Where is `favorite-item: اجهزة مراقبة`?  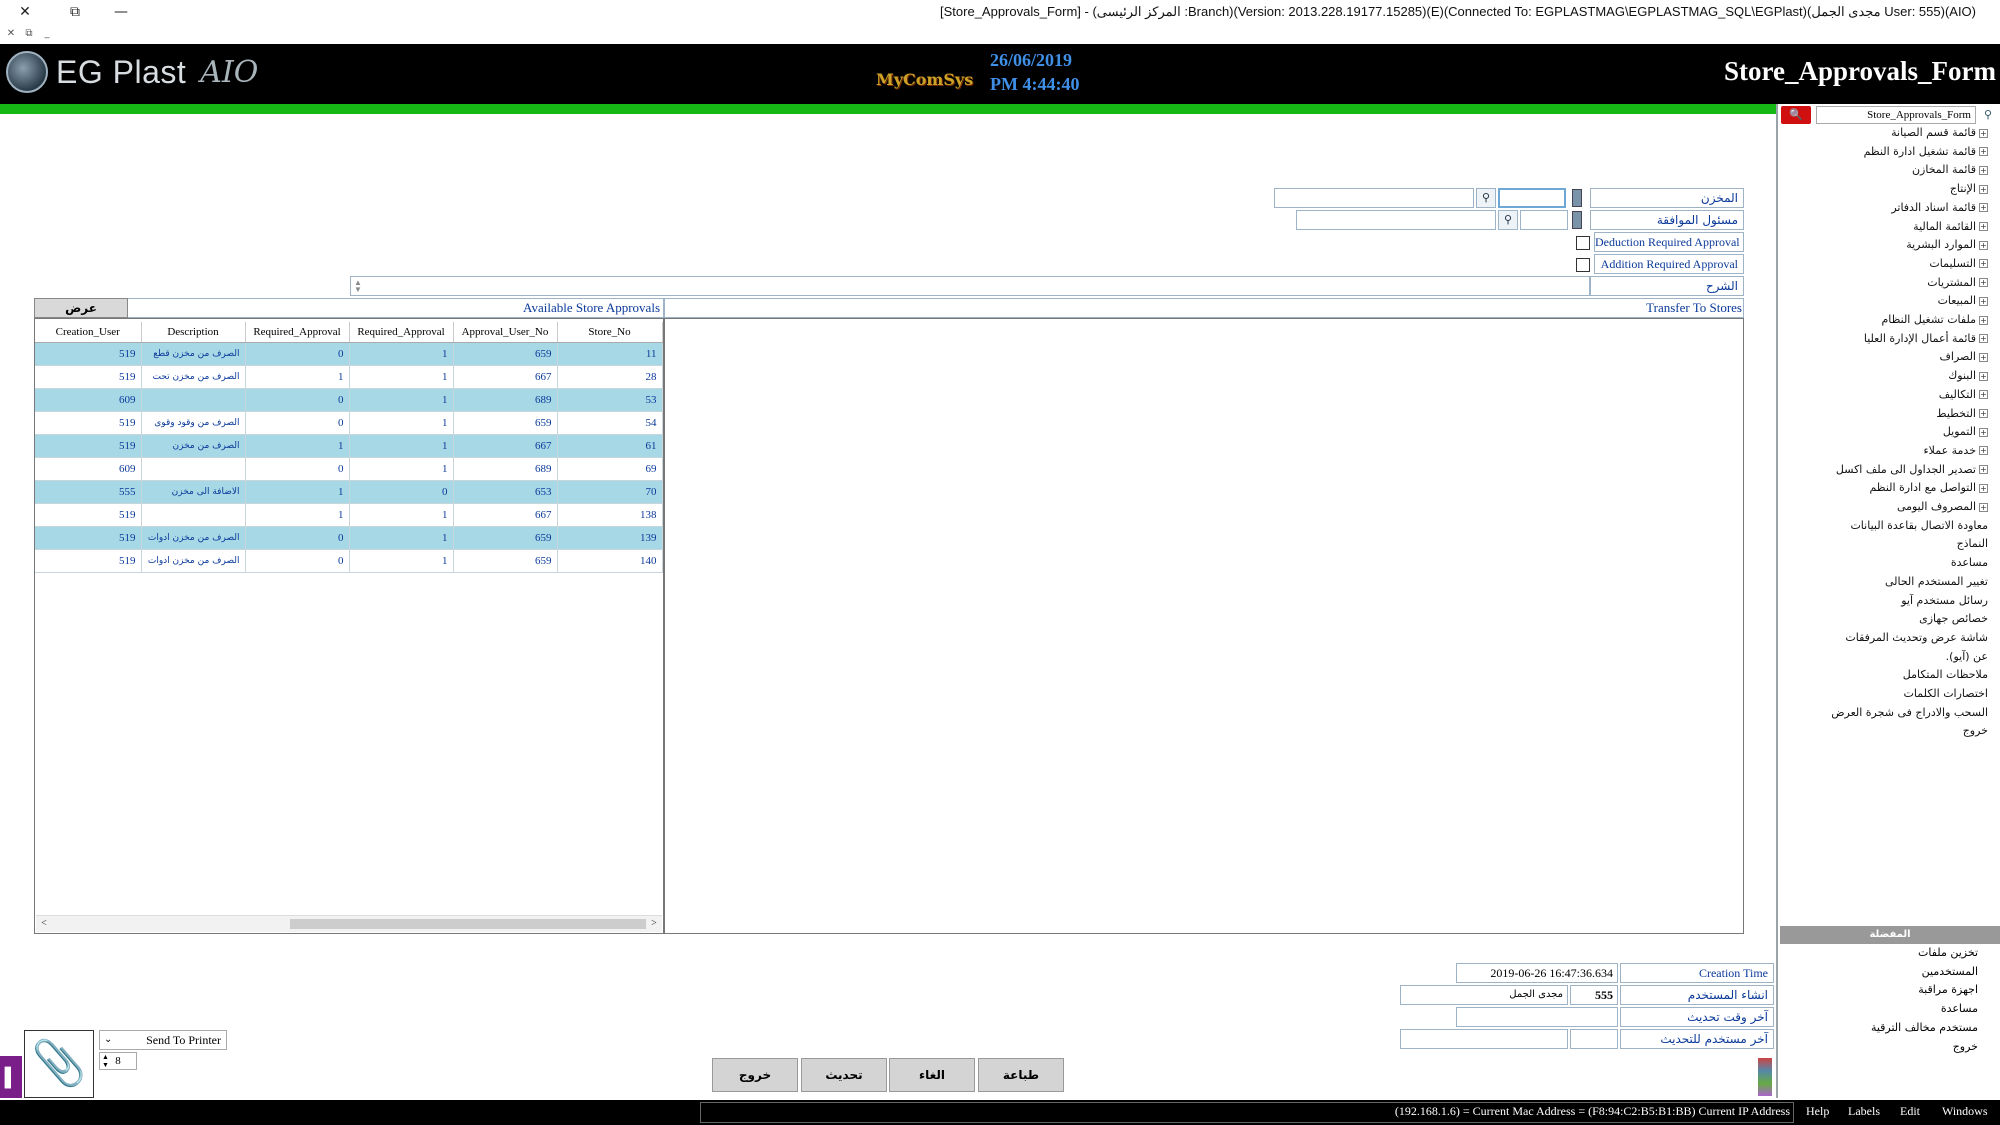 favorite-item: اجهزة مراقبة is located at coordinates (1878, 992).